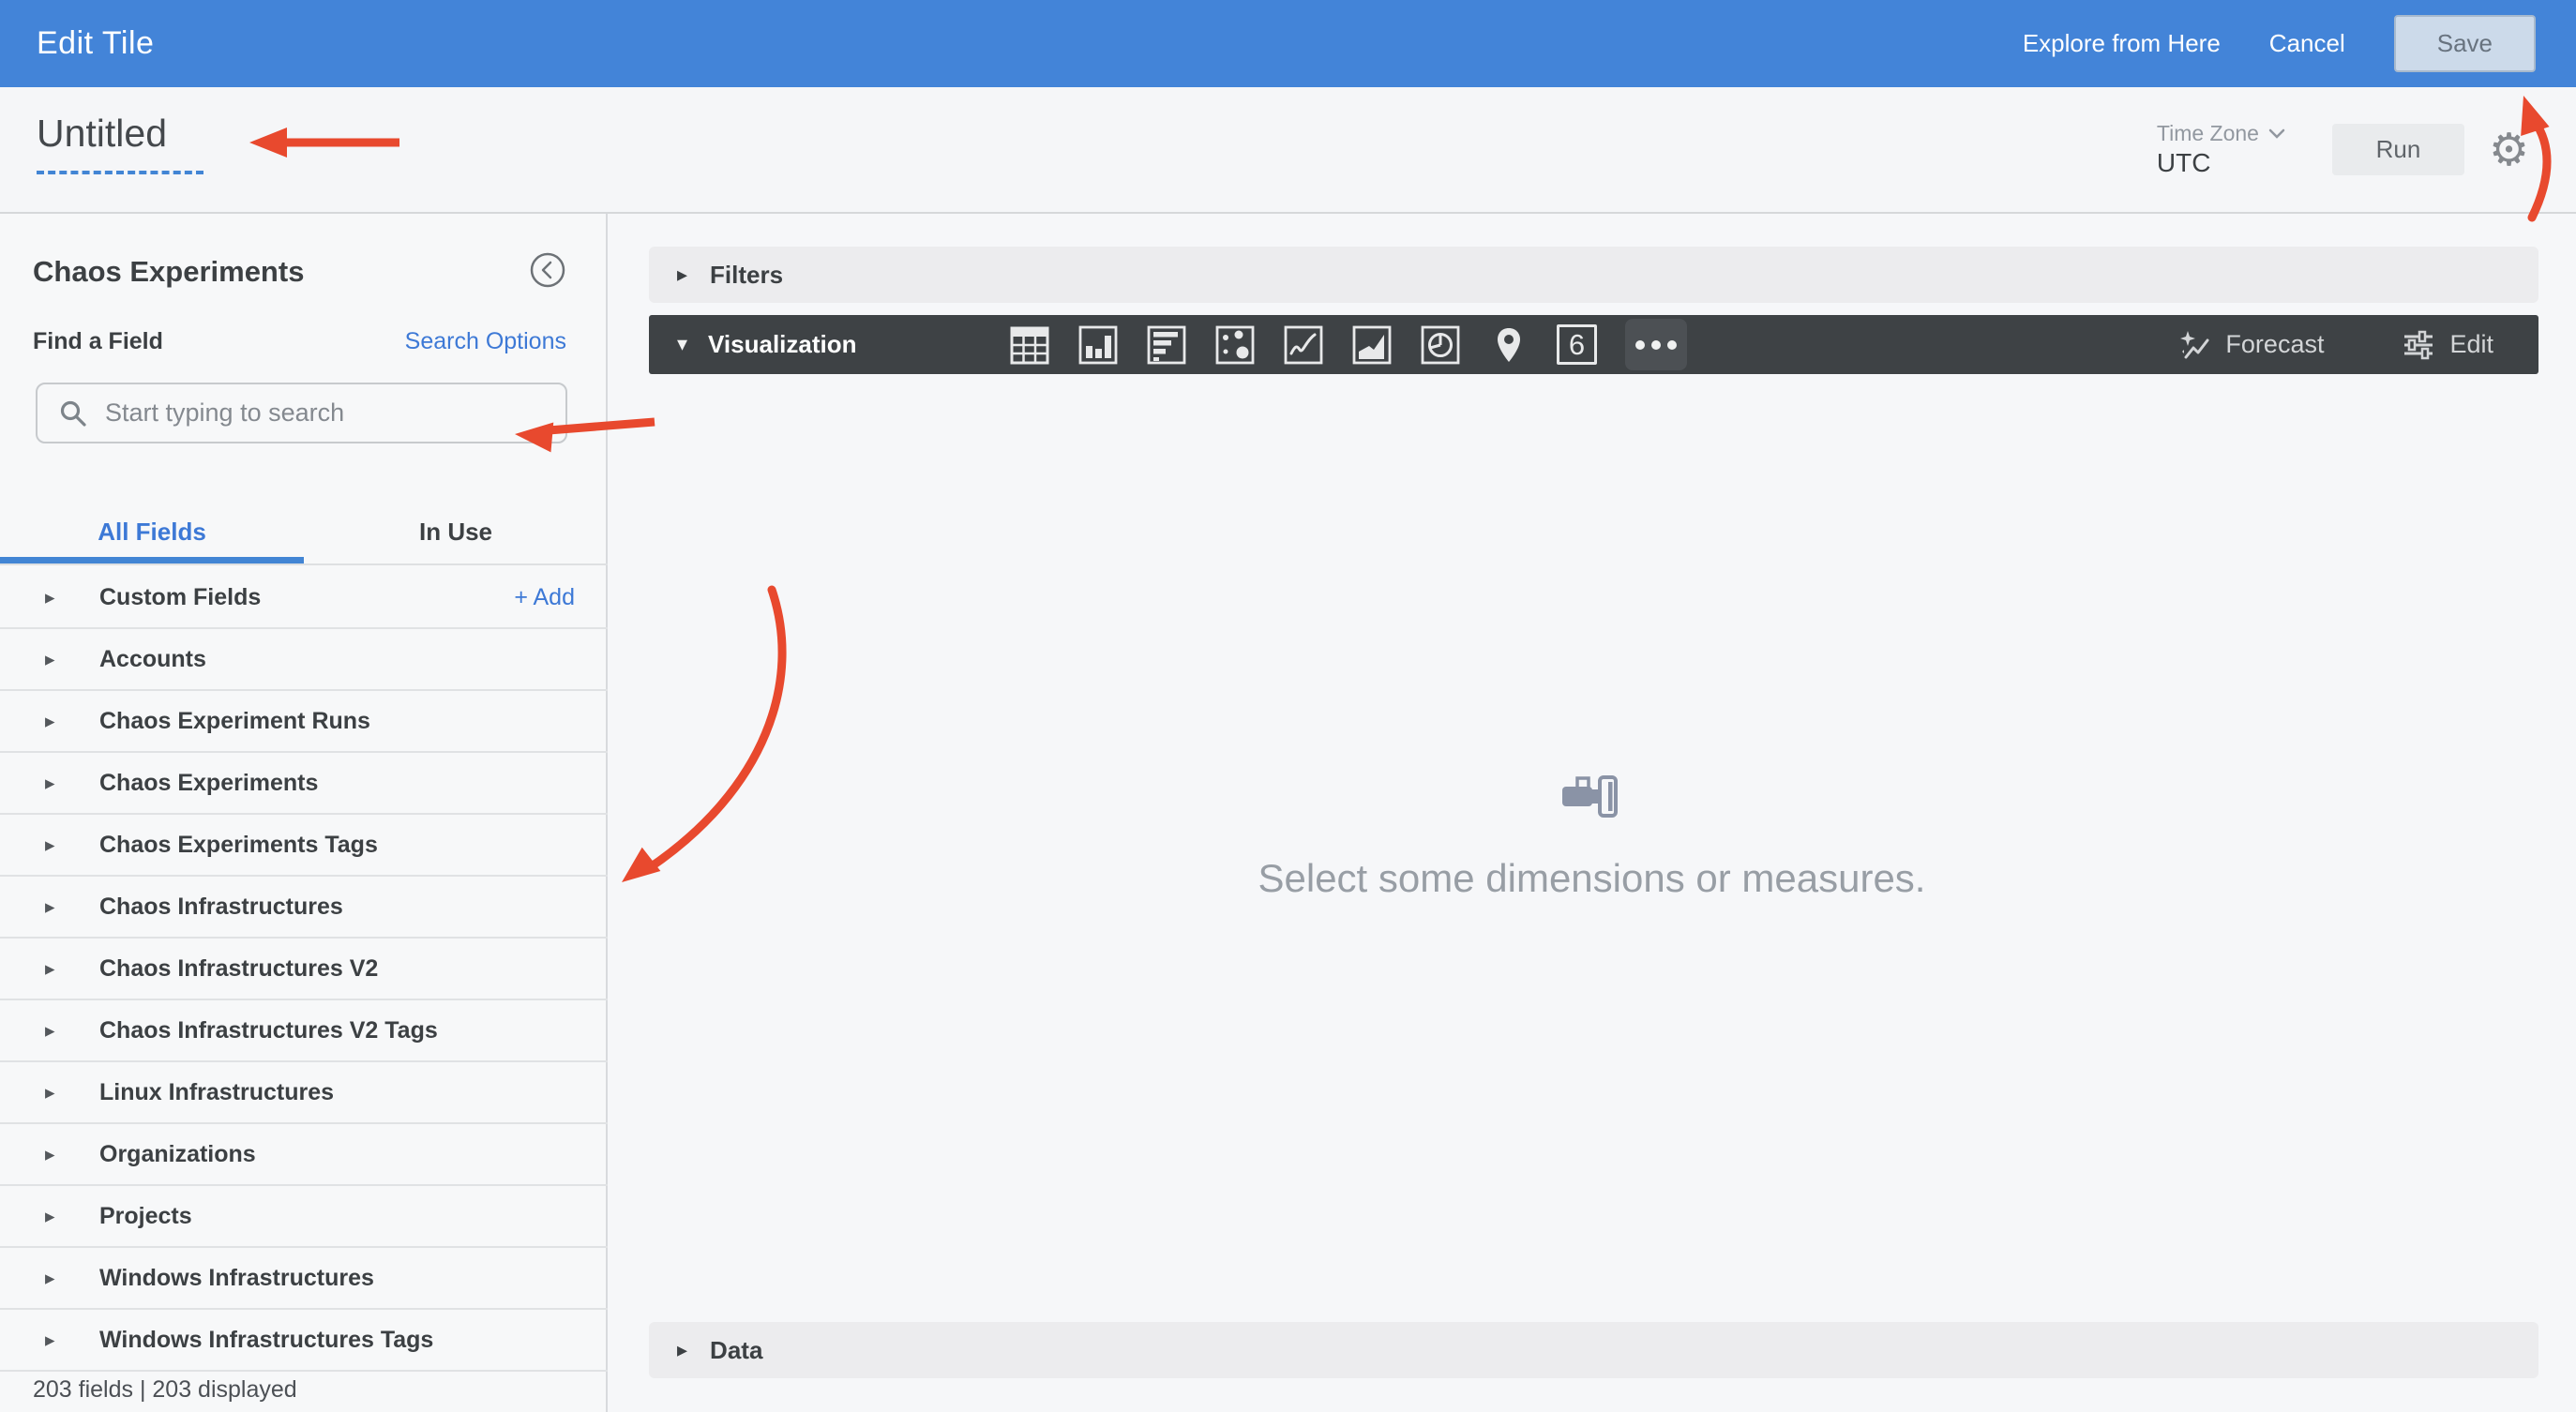 The width and height of the screenshot is (2576, 1412). What do you see at coordinates (304, 846) in the screenshot?
I see `field-group-chaos-experiments-tags: Chaos Experiments Tags` at bounding box center [304, 846].